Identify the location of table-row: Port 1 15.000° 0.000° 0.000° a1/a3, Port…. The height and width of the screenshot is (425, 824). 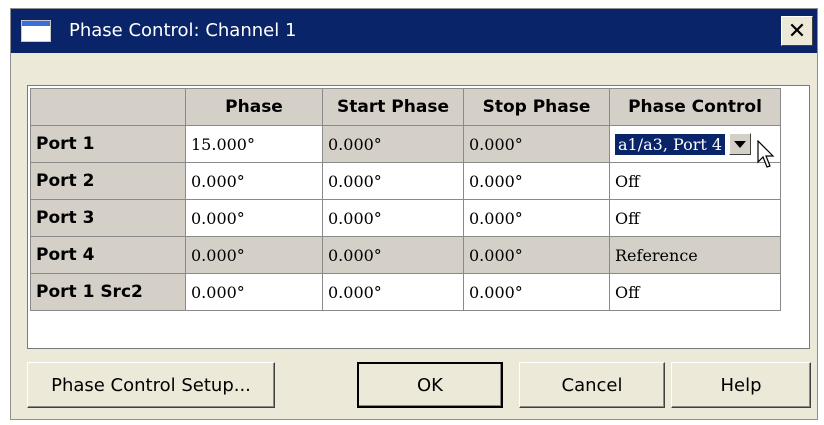
(405, 144).